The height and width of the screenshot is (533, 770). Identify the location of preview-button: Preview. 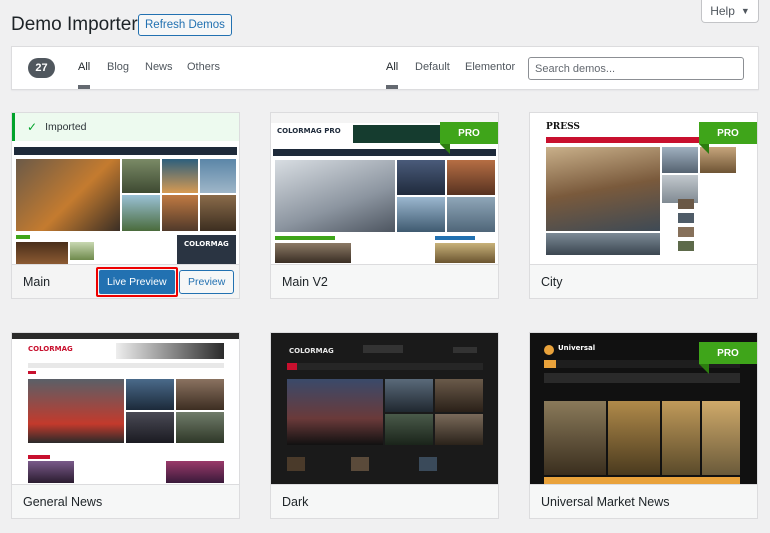
(207, 282).